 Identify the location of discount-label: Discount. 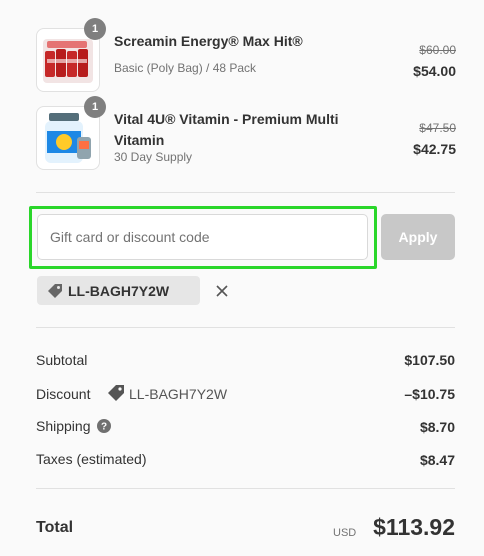
(63, 394).